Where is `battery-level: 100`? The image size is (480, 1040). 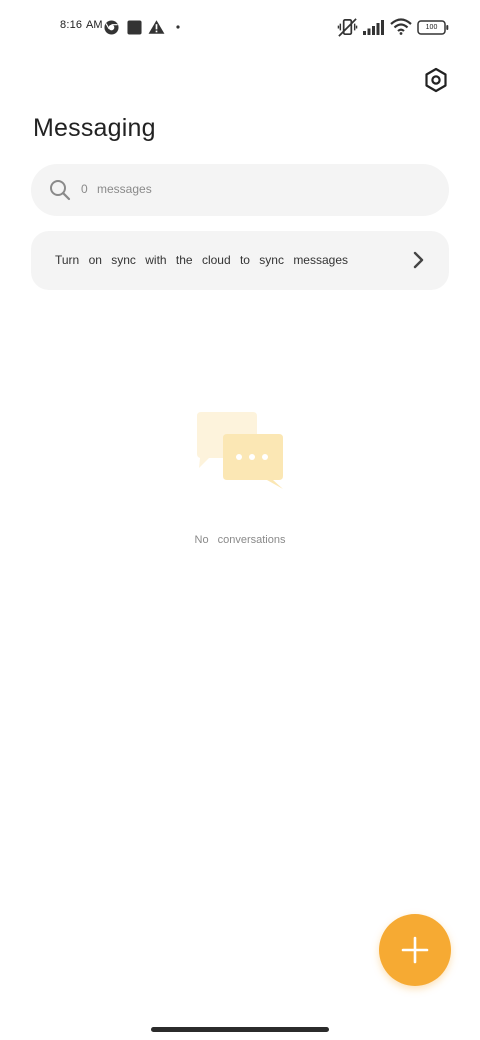
battery-level: 100 is located at coordinates (431, 27).